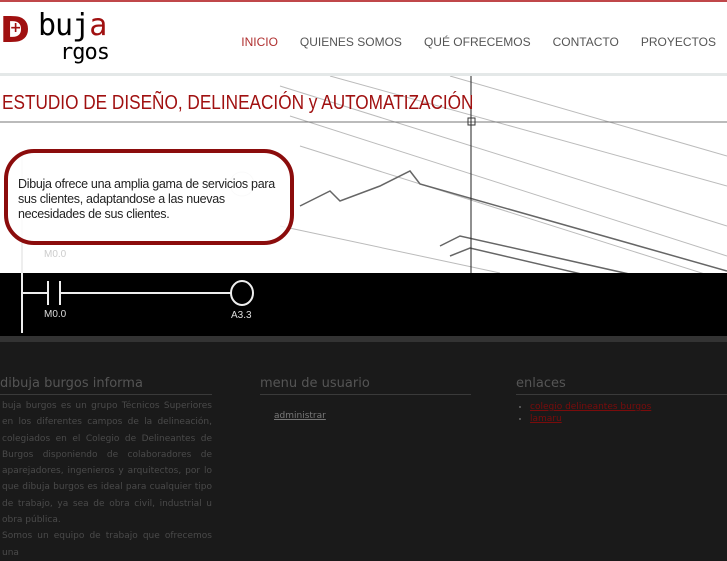  I want to click on enlaces-title: enlaces, so click(621, 385).